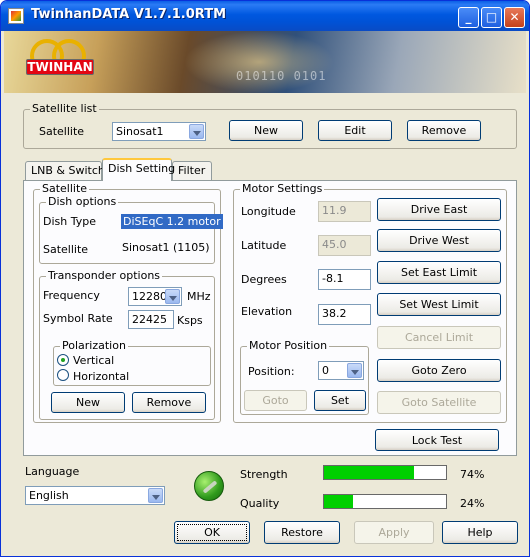  What do you see at coordinates (52, 471) in the screenshot?
I see `language-label: Language` at bounding box center [52, 471].